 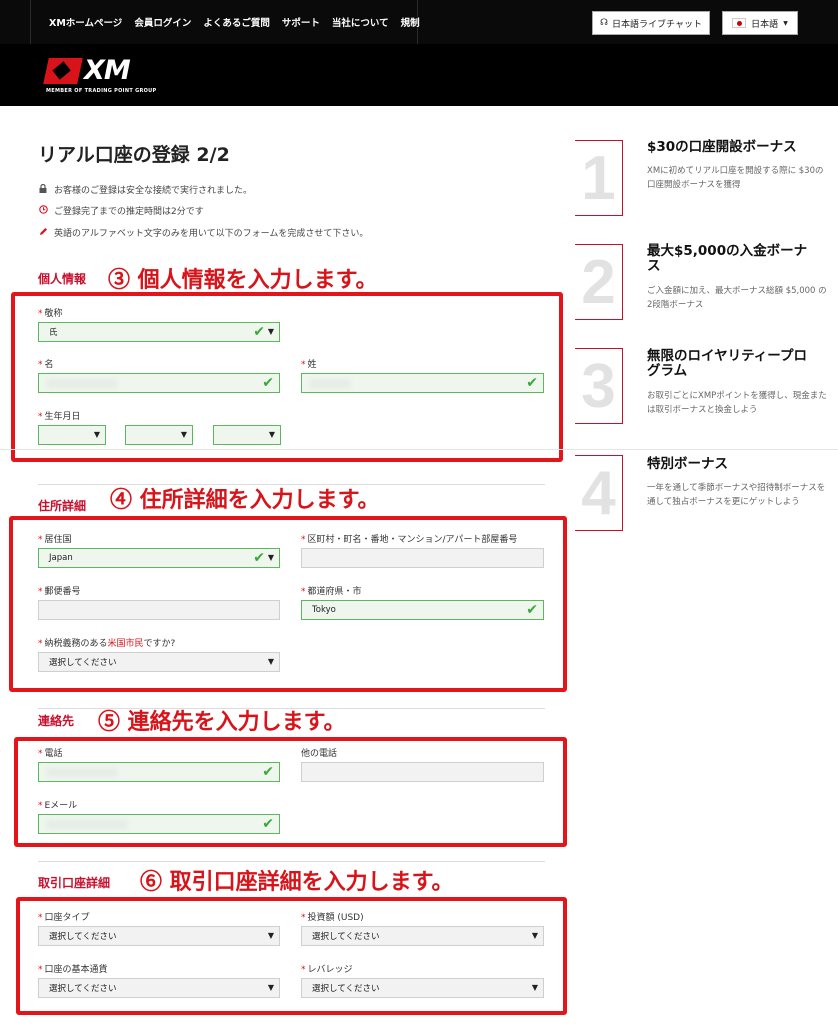 I want to click on step-title-3: 無限のロイヤリティープログラム, so click(x=727, y=363).